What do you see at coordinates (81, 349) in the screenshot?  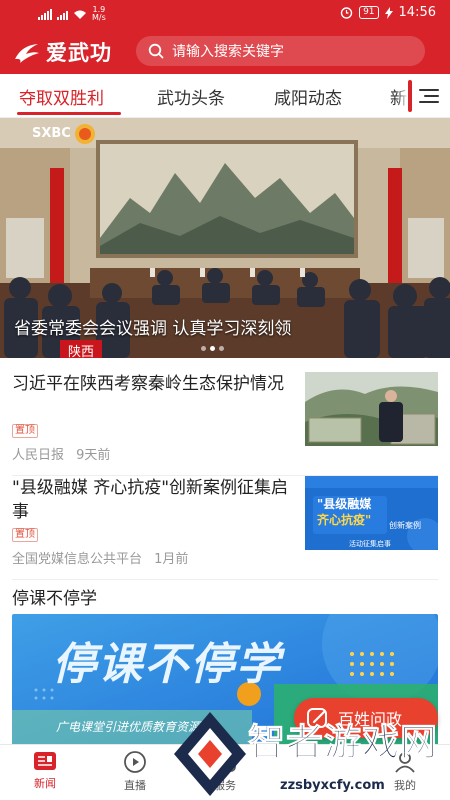 I see `tv-region-tag: 陕西` at bounding box center [81, 349].